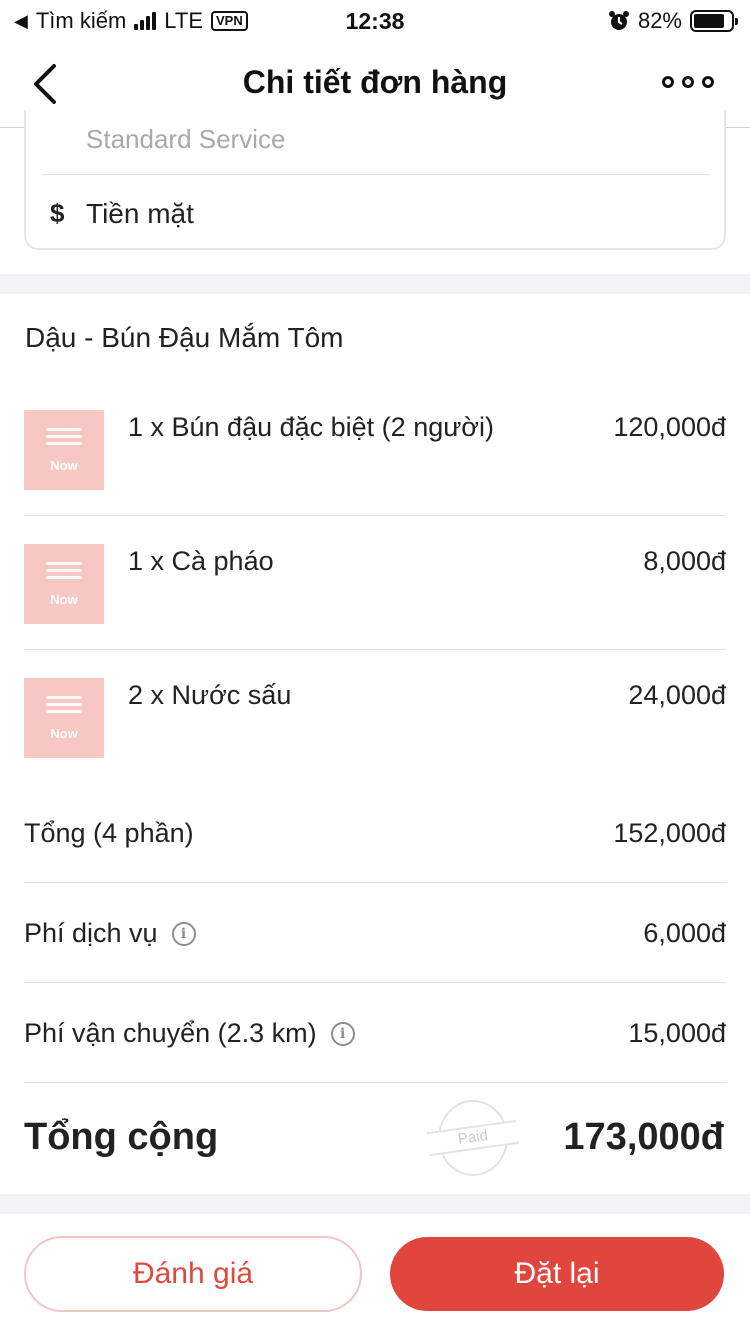  Describe the element at coordinates (121, 1137) in the screenshot. I see `total-label: Tổng cộng` at that location.